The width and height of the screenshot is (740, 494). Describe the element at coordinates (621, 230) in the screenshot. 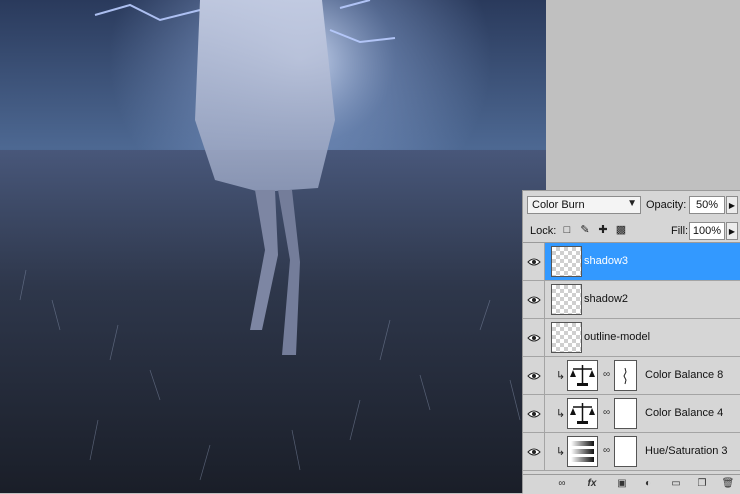

I see `lock-all-icon: ▩` at that location.